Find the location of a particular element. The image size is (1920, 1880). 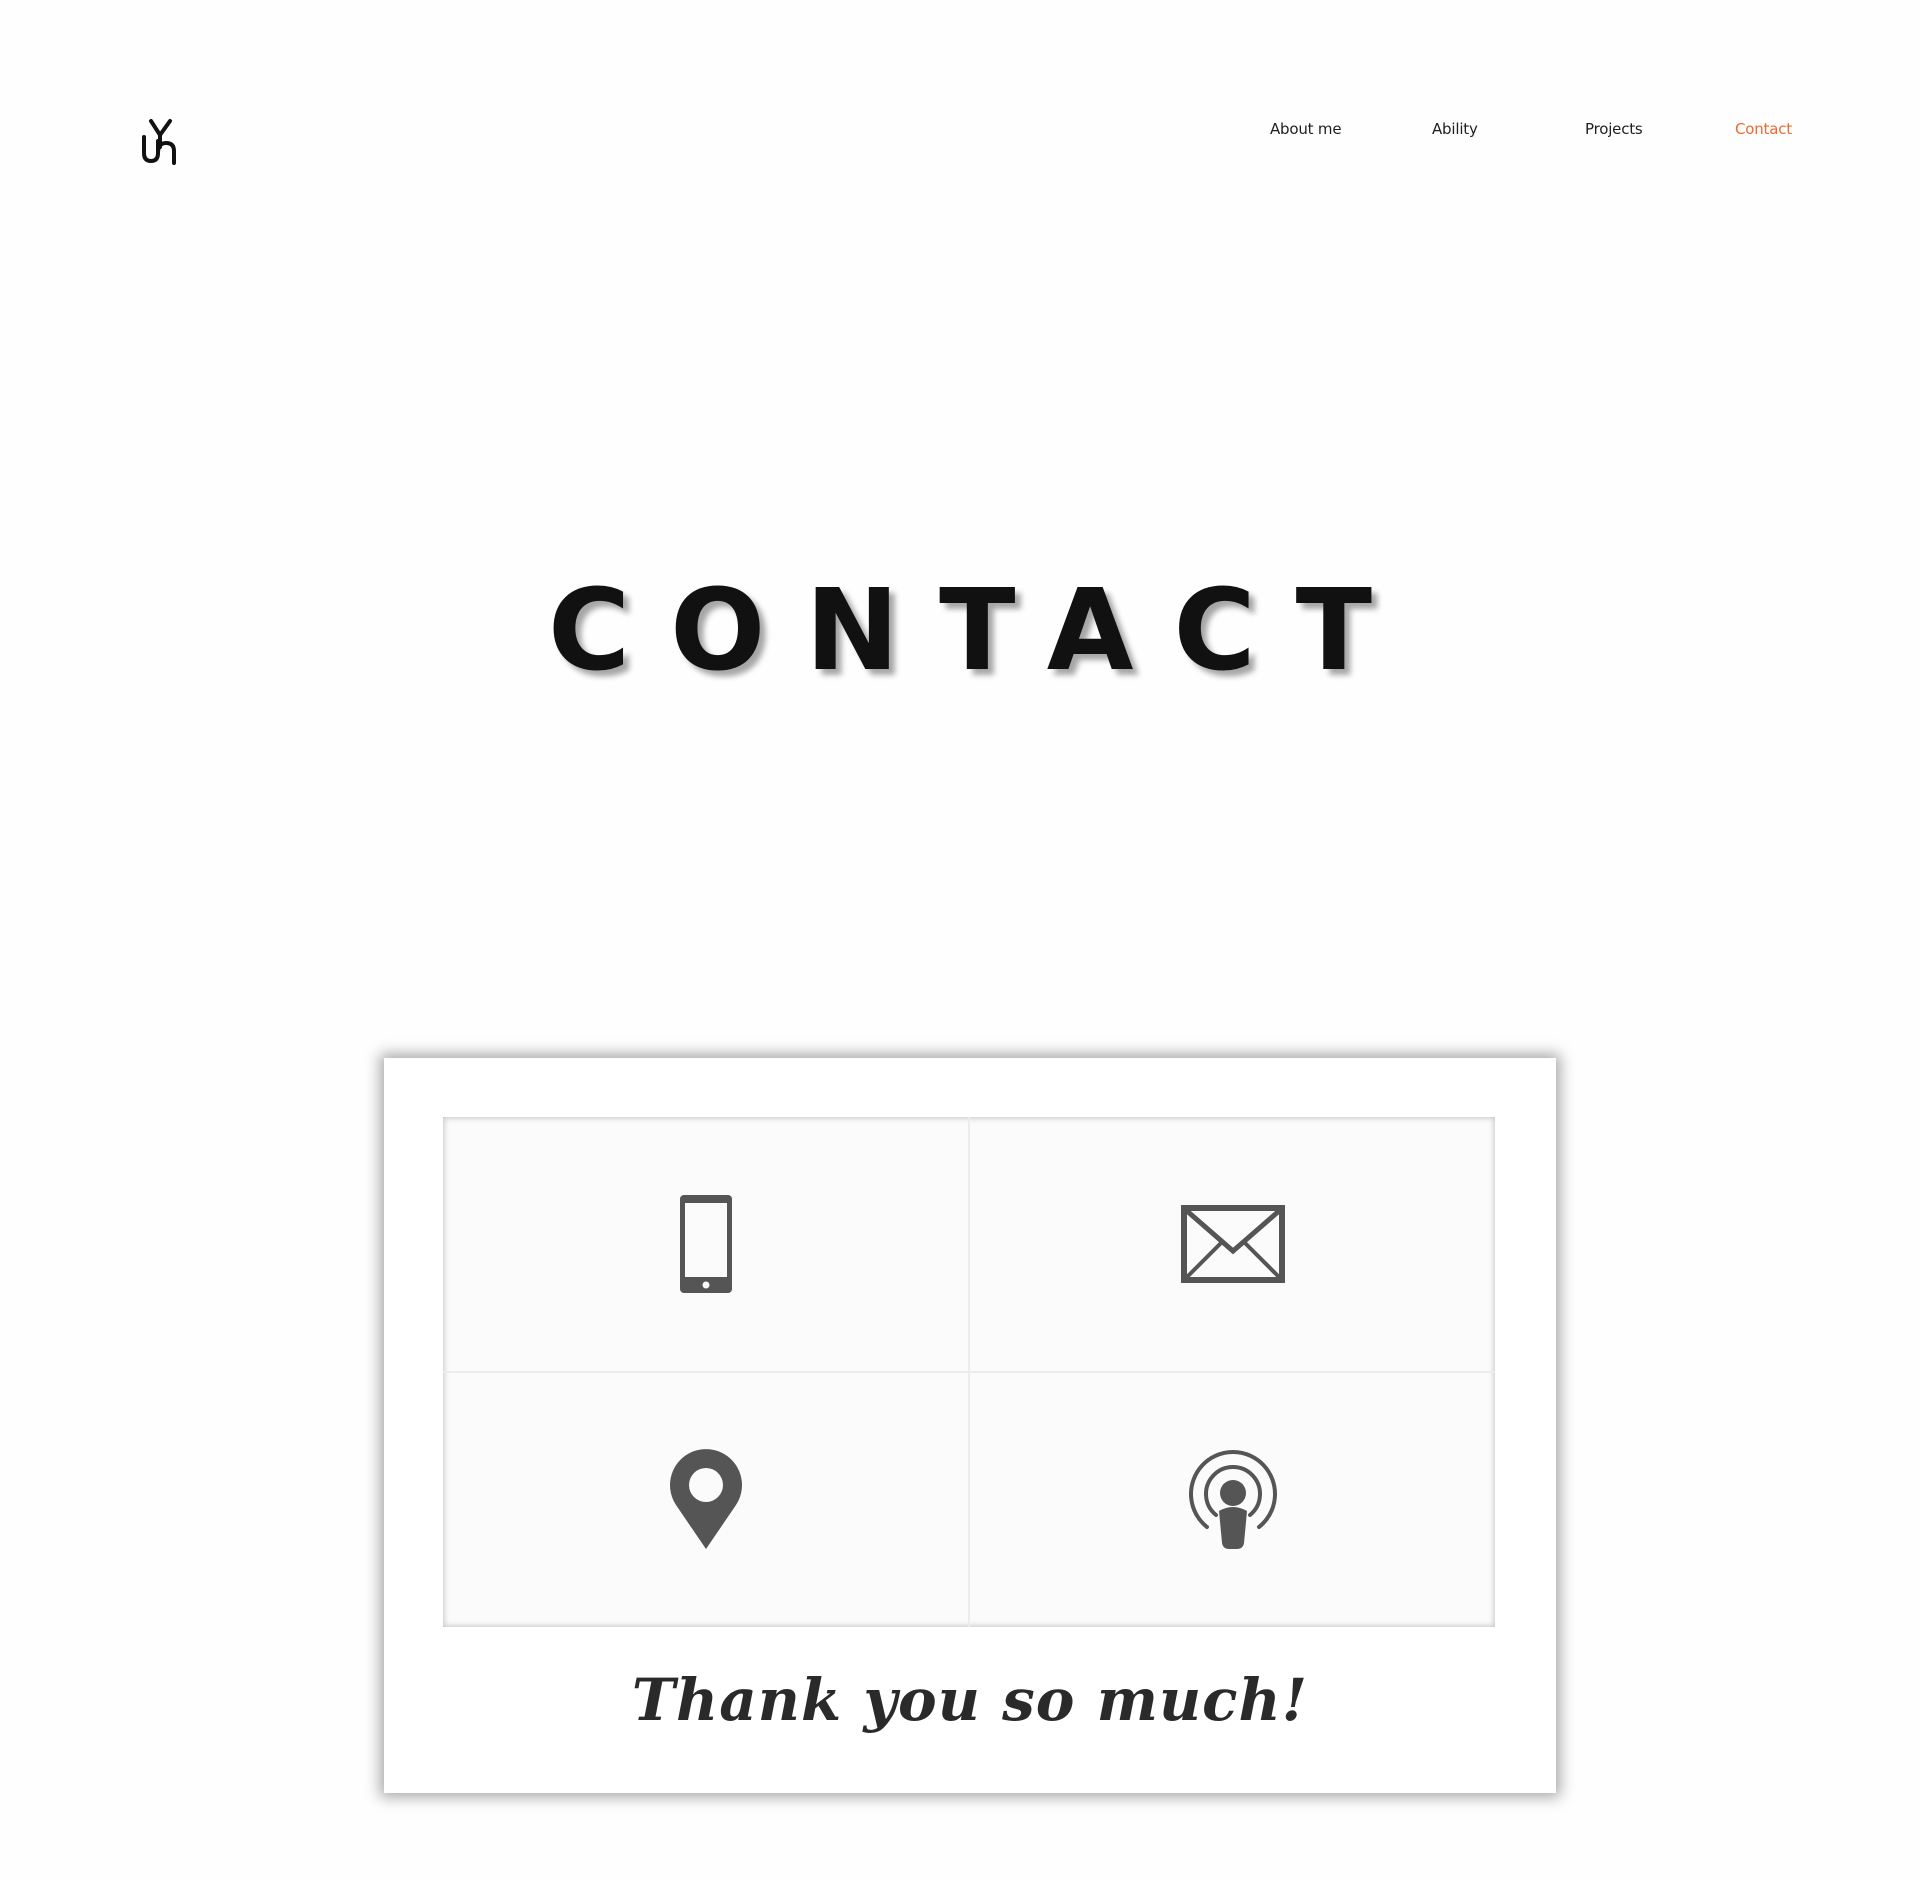

nav-projects: Projects is located at coordinates (1614, 129).